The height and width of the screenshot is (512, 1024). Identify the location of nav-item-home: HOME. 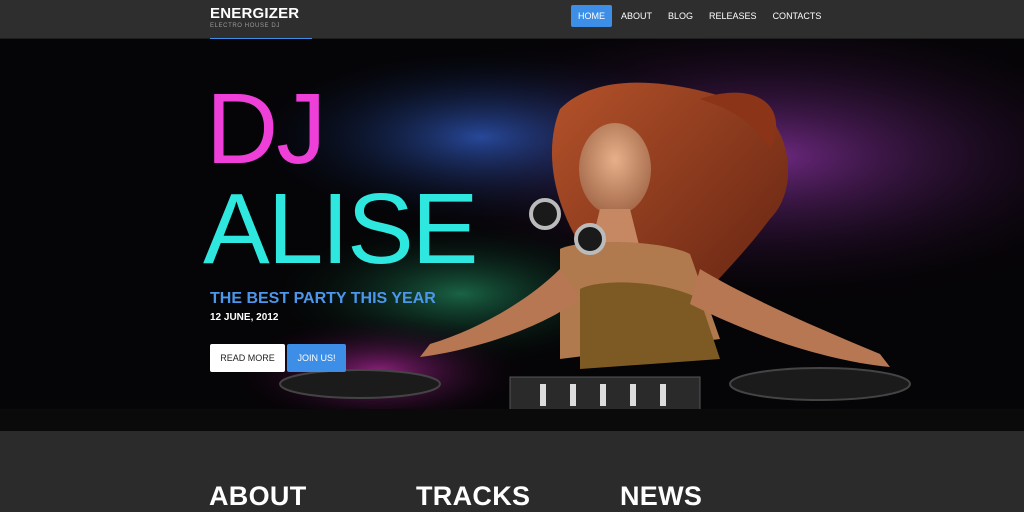
(591, 16).